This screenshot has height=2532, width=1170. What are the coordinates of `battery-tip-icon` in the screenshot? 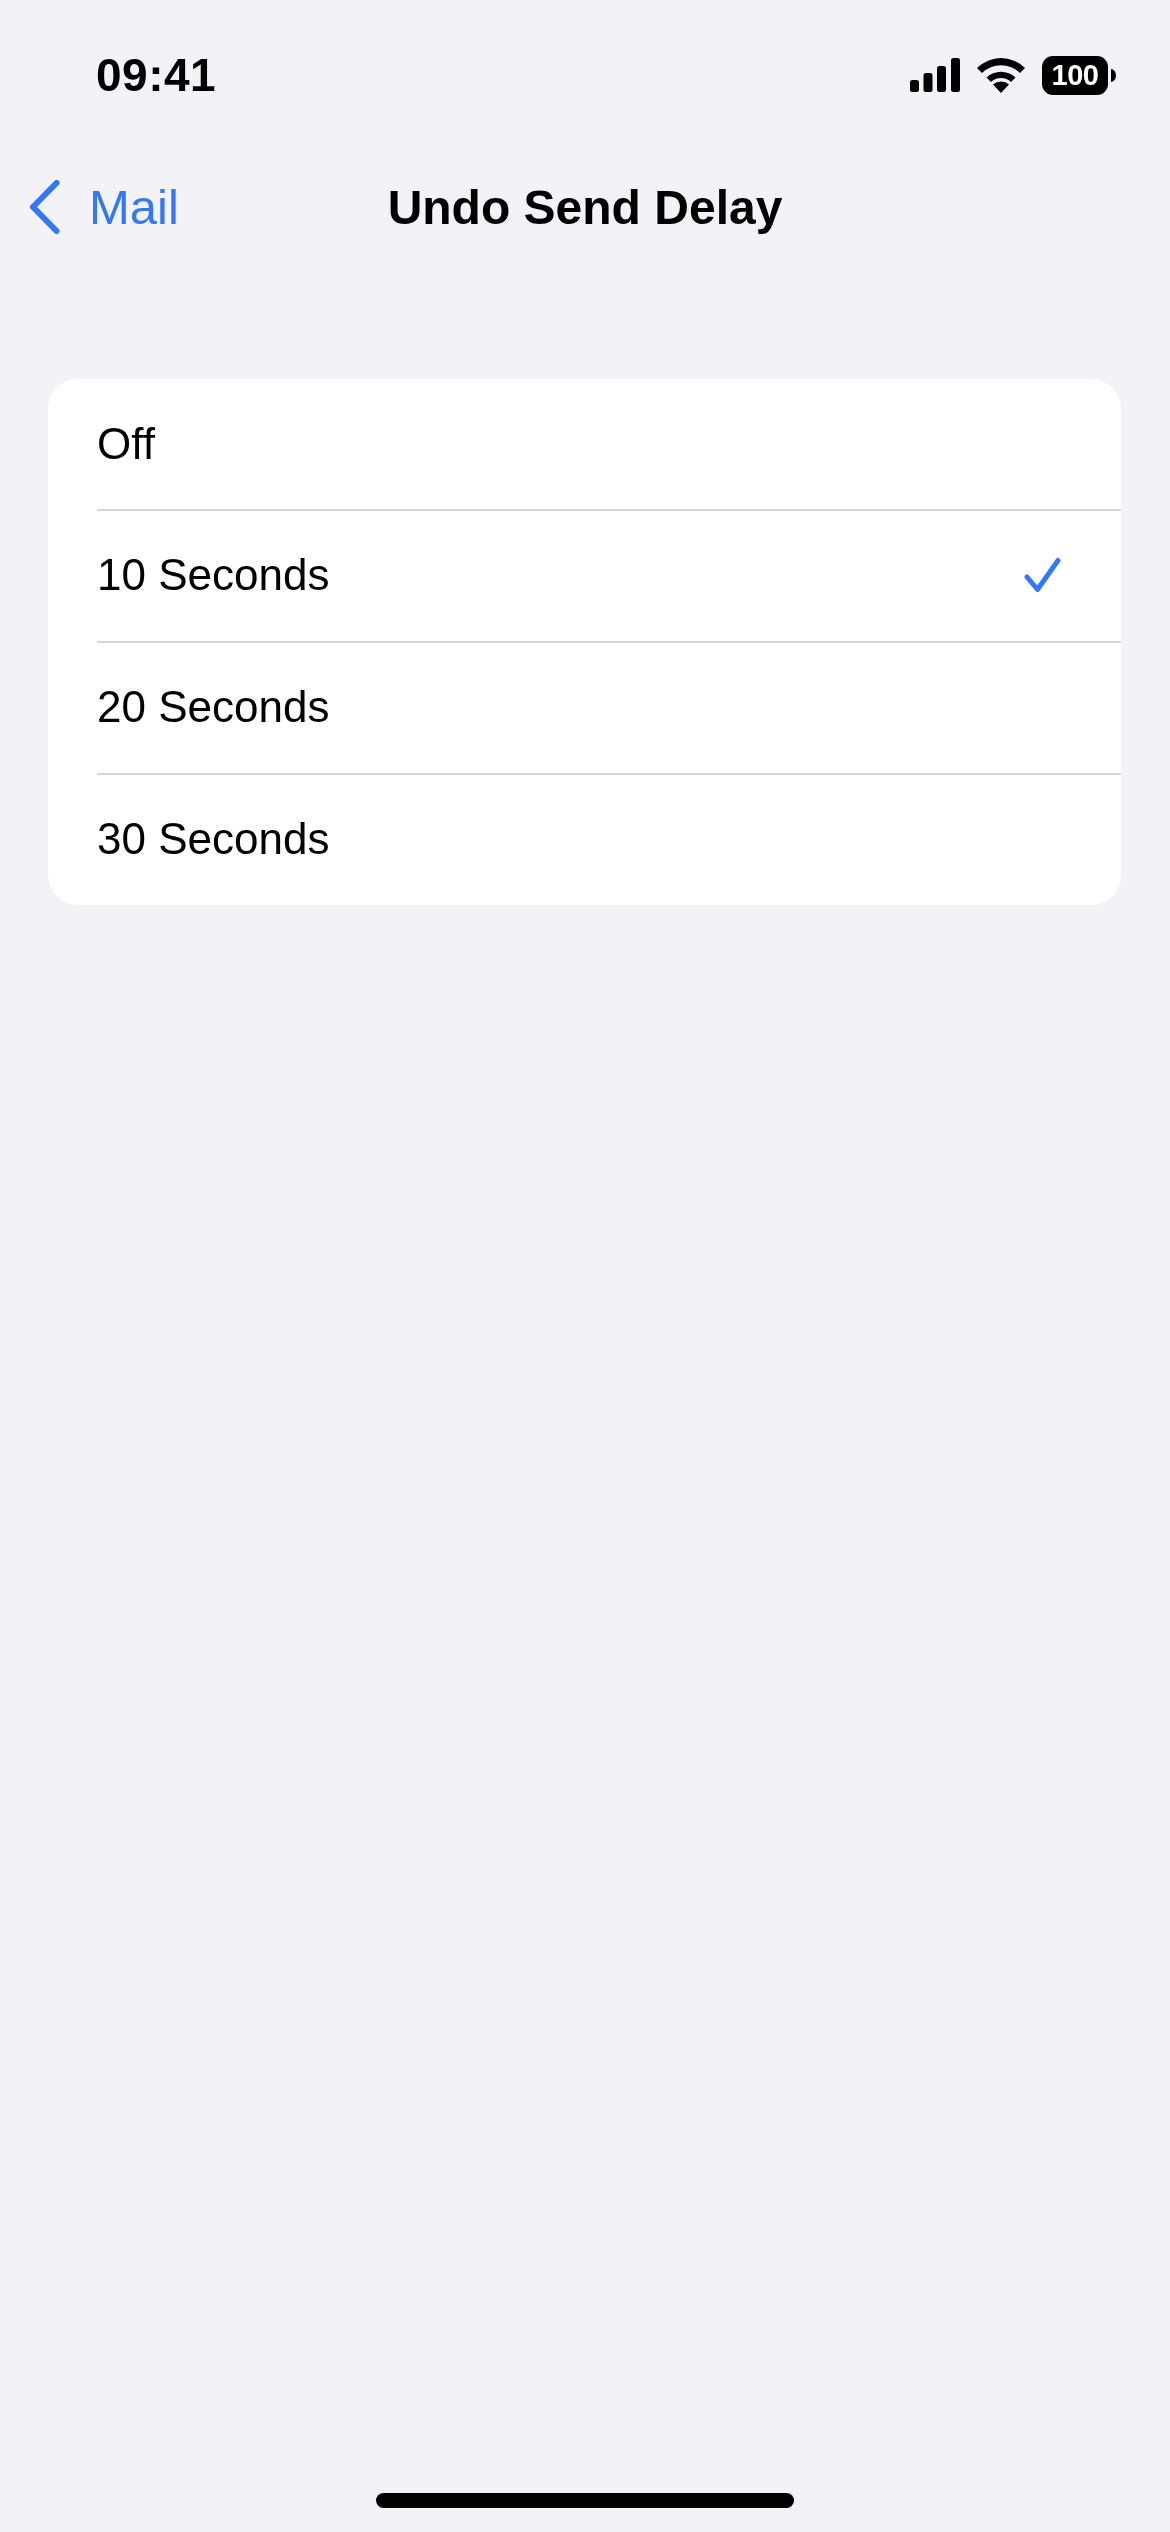 It's located at (1113, 75).